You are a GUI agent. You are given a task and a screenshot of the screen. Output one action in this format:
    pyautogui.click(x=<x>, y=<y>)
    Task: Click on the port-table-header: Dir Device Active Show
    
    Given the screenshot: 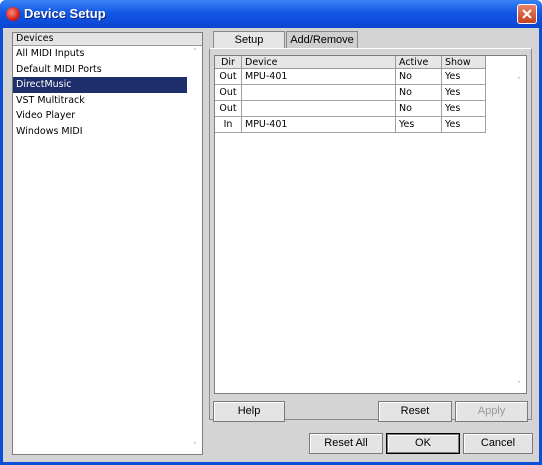 What is the action you would take?
    pyautogui.click(x=350, y=62)
    